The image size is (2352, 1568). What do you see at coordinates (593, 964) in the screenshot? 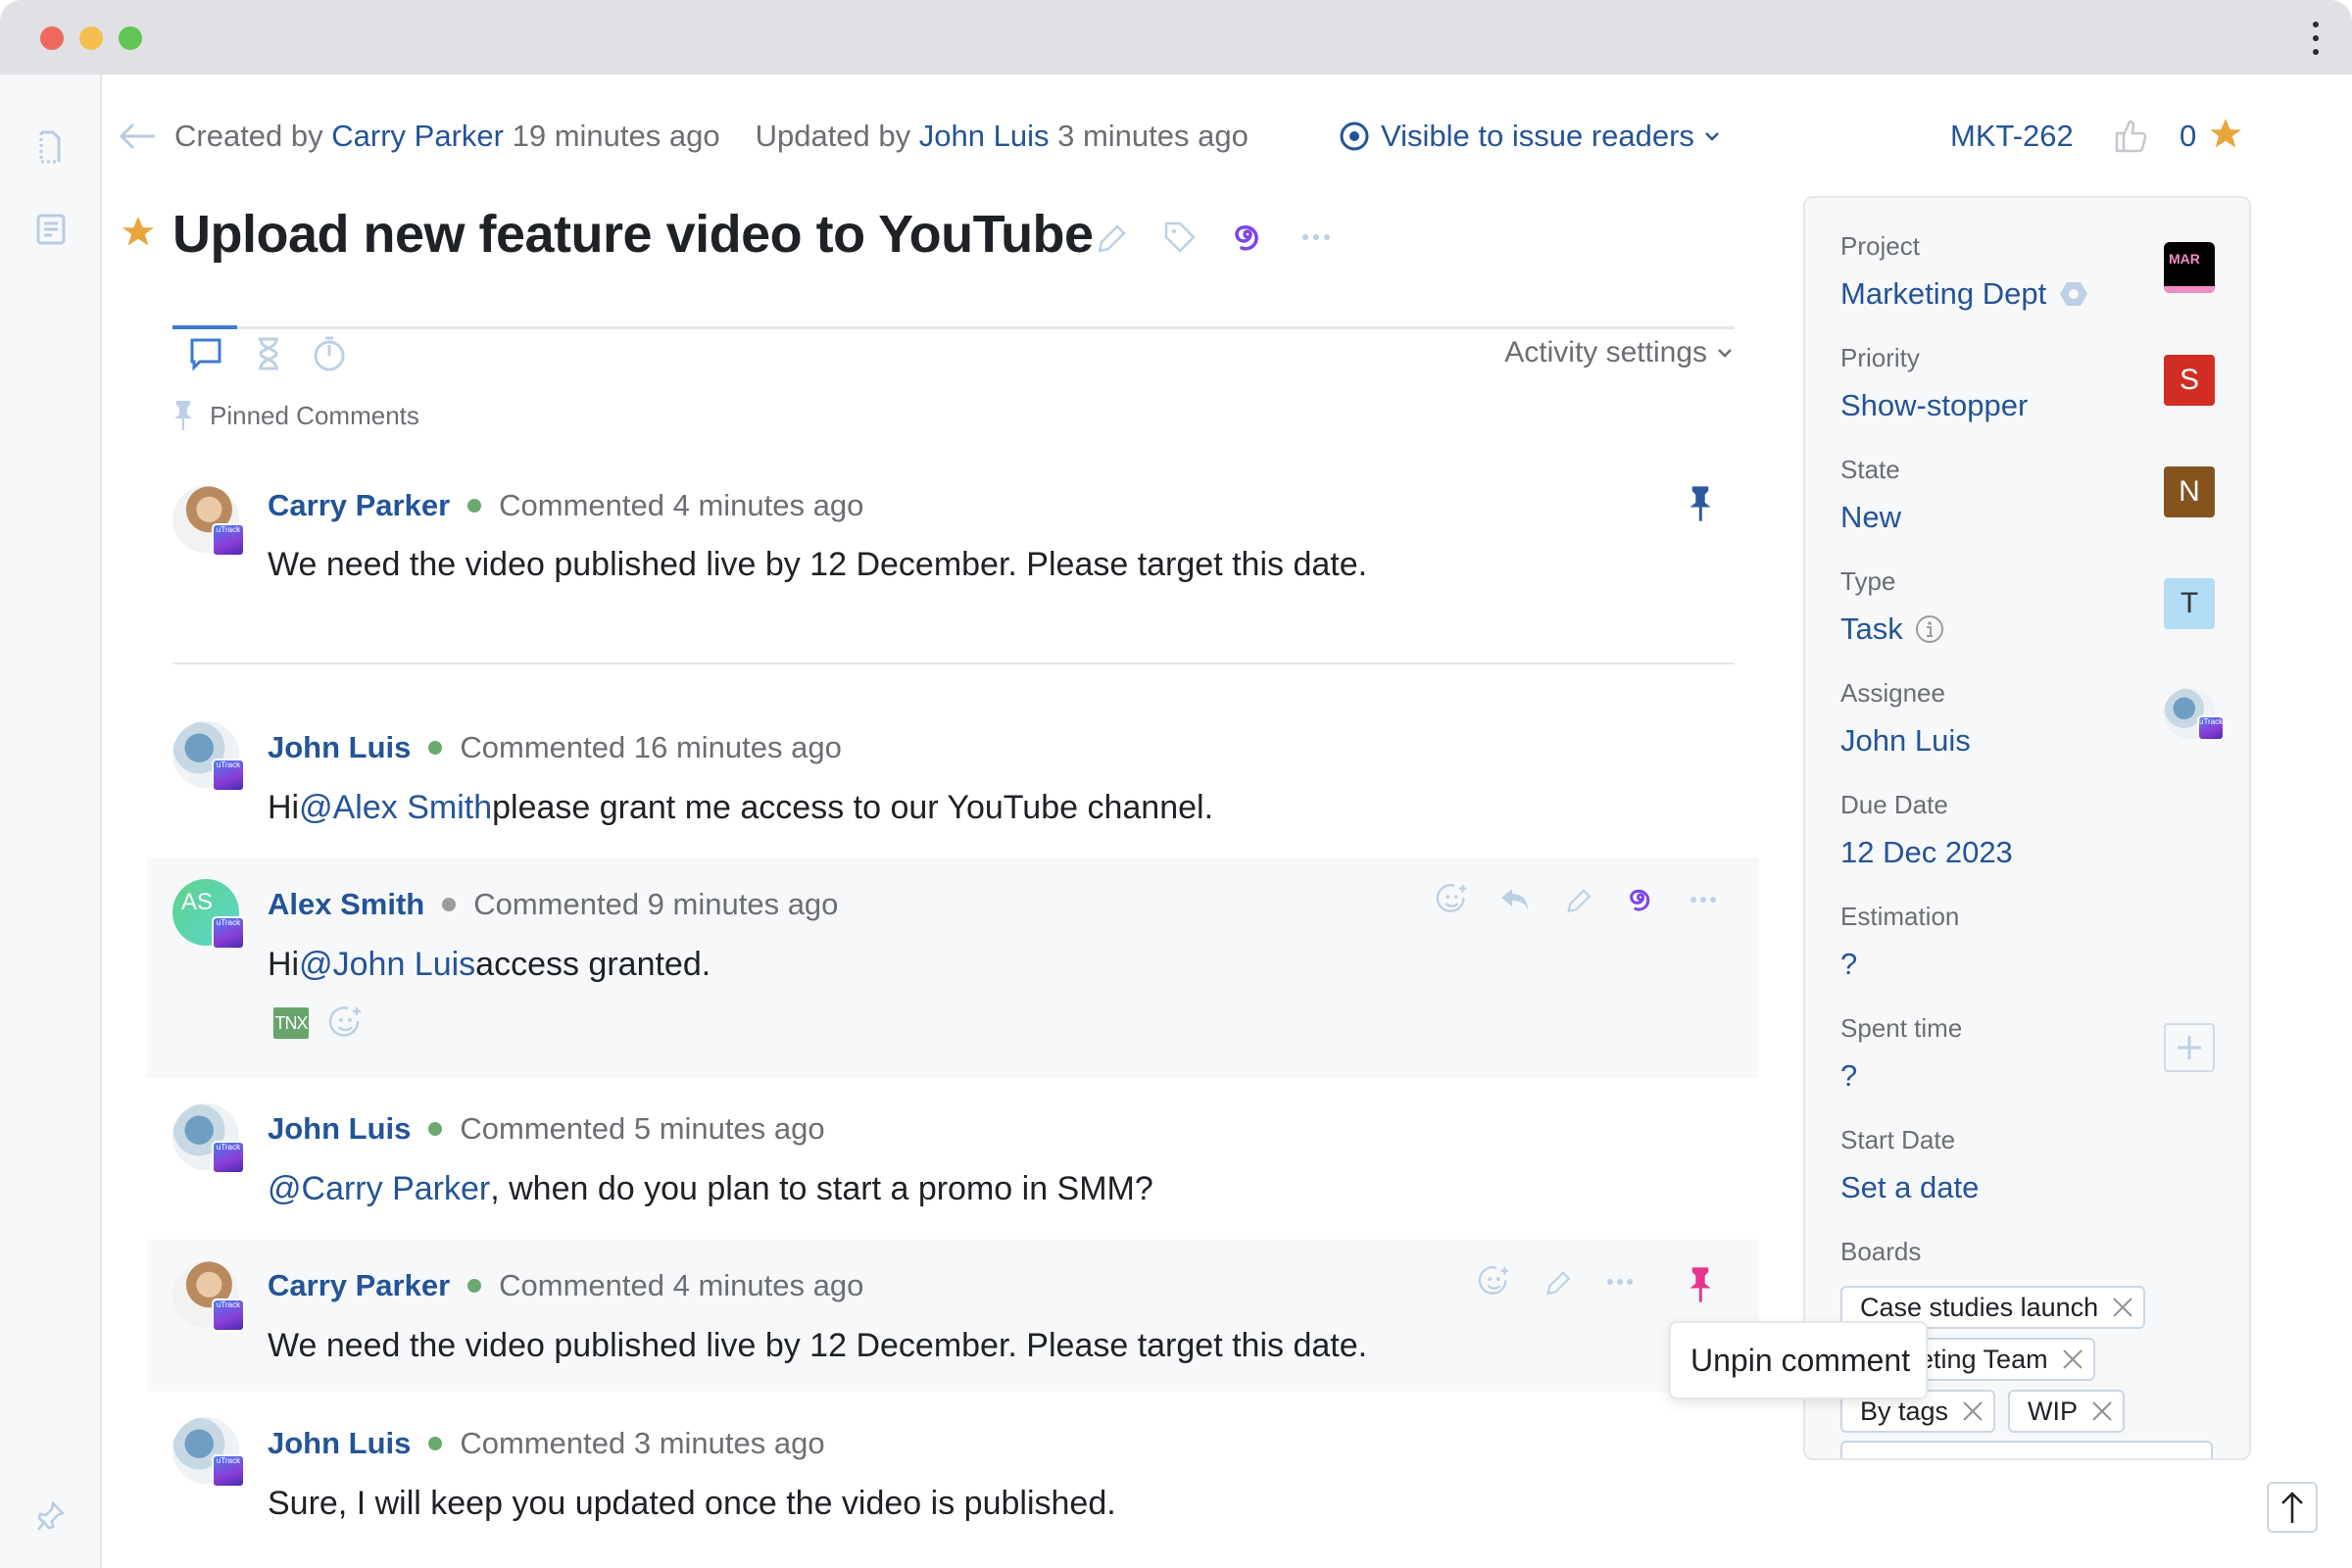
I see `comment-text-post: access granted.` at bounding box center [593, 964].